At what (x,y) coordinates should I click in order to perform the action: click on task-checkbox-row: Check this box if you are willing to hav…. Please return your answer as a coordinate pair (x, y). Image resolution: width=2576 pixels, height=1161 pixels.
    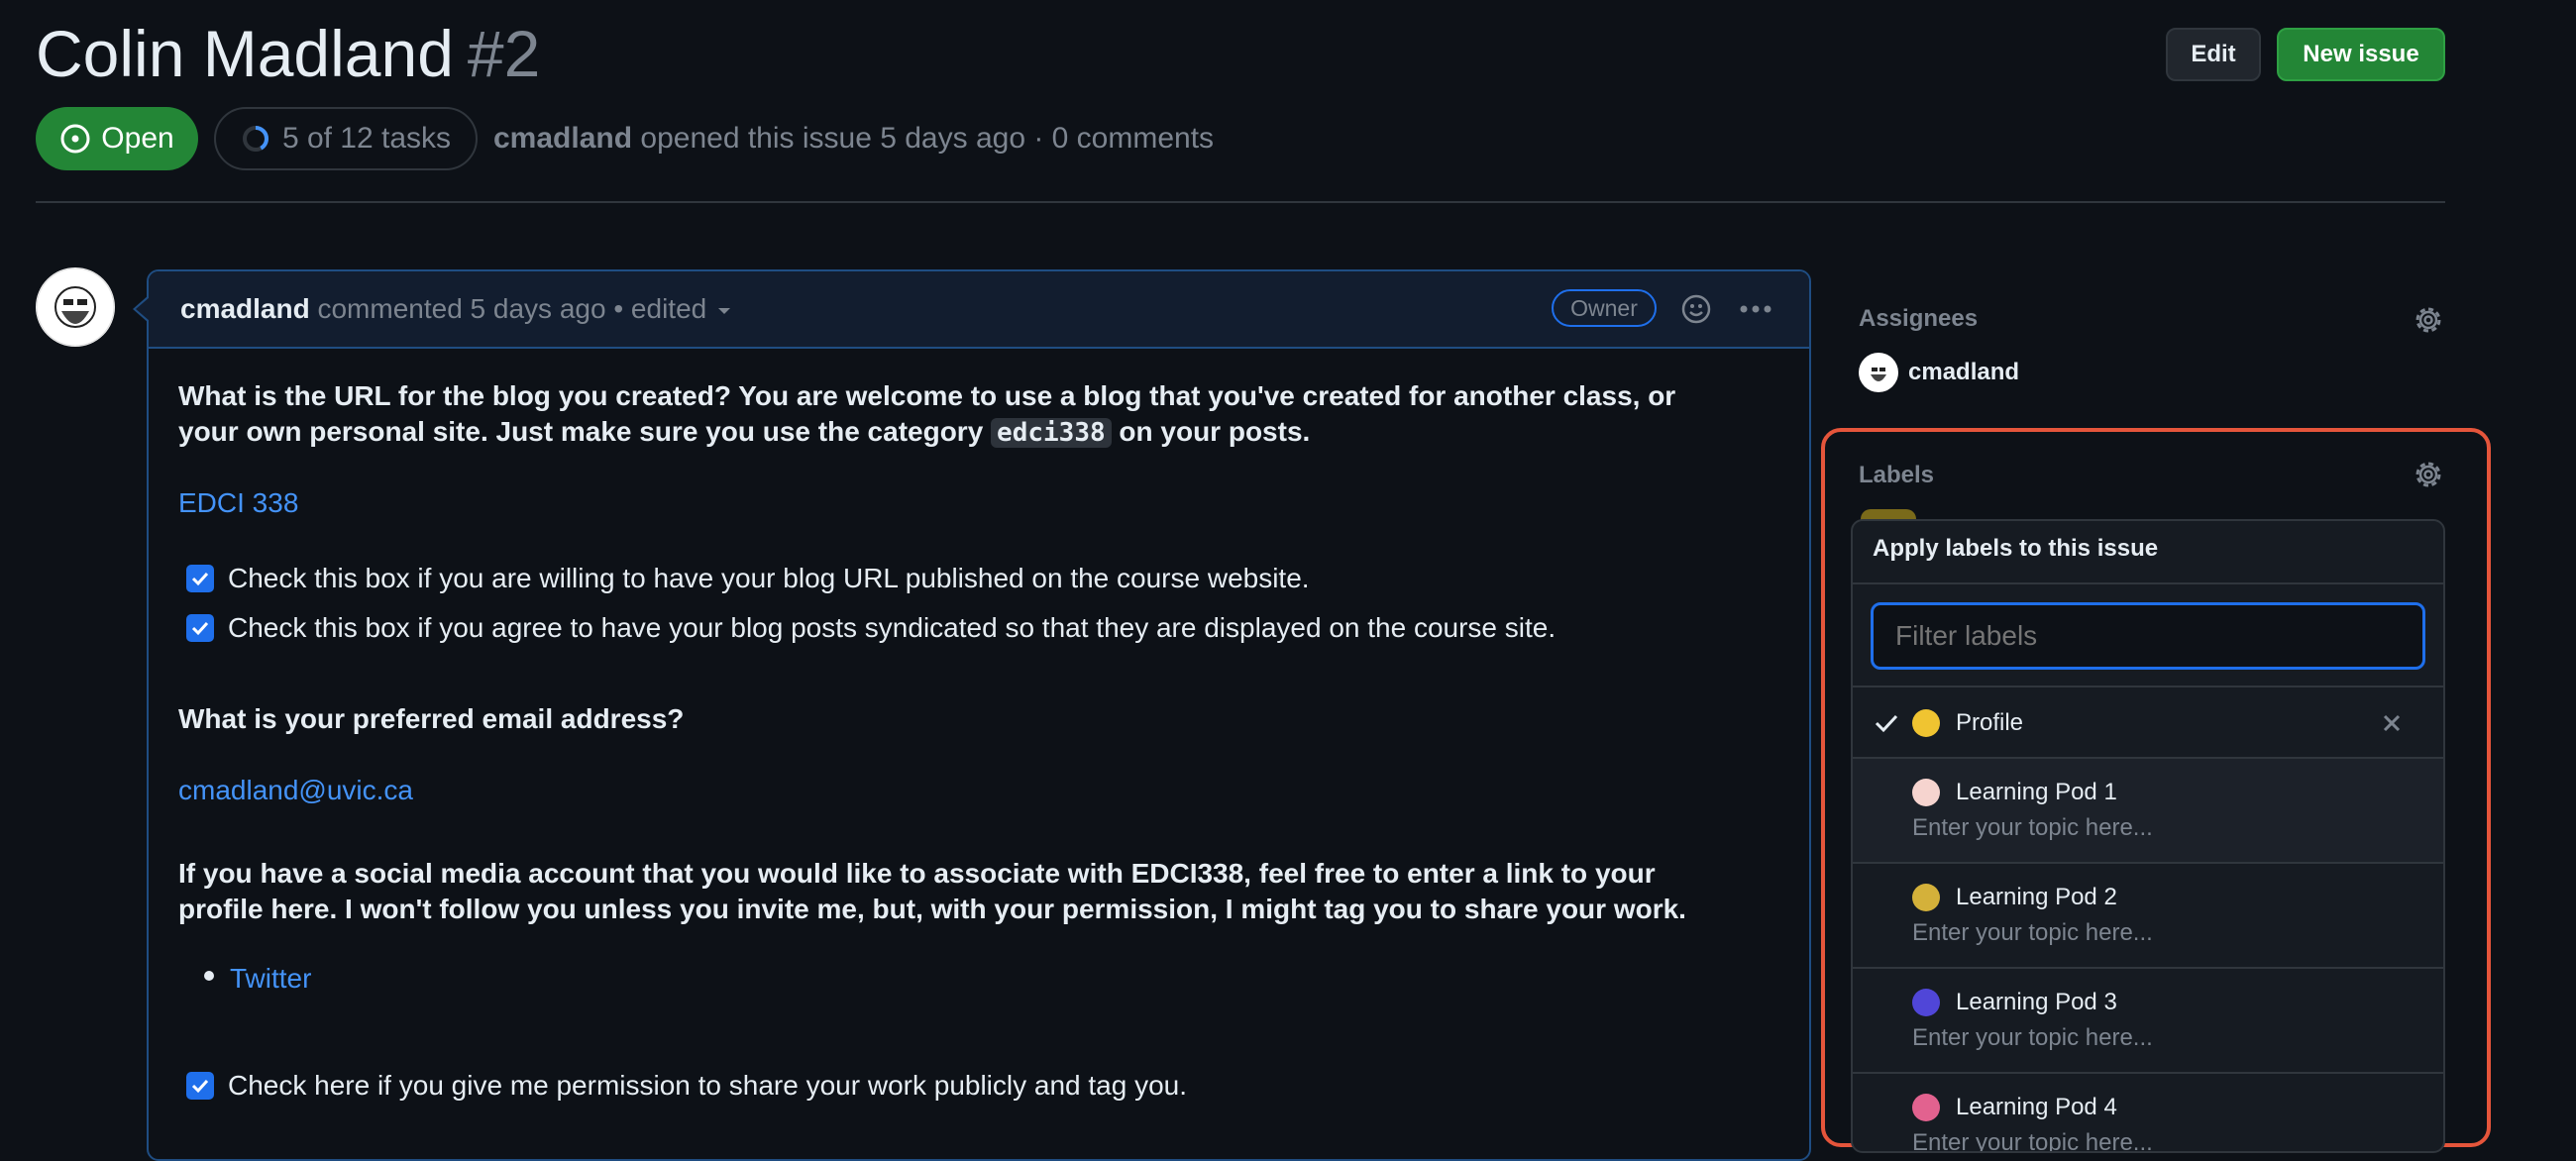
    Looking at the image, I should click on (748, 578).